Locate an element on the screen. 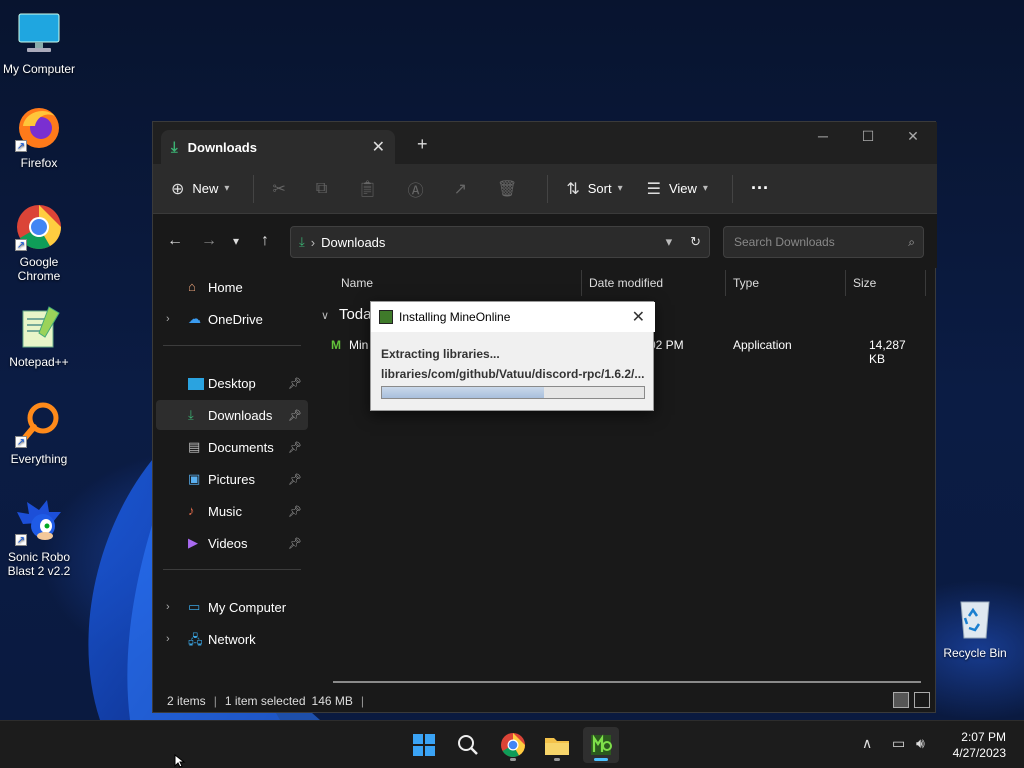 The image size is (1024, 768). cut-icon: ✂ is located at coordinates (278, 189).